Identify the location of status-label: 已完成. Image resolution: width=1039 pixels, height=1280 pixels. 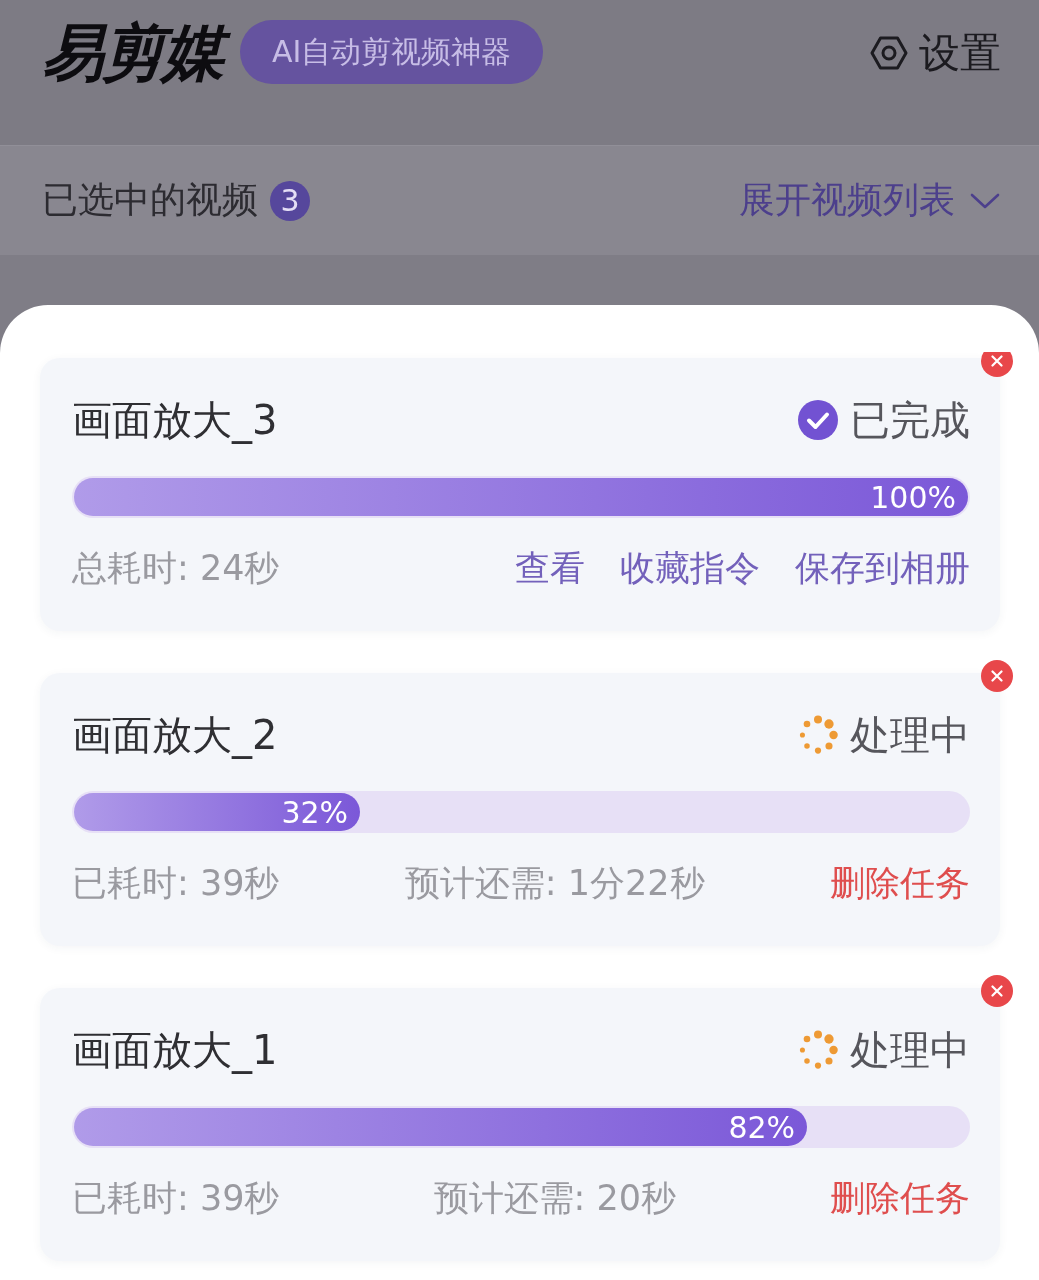
(910, 420).